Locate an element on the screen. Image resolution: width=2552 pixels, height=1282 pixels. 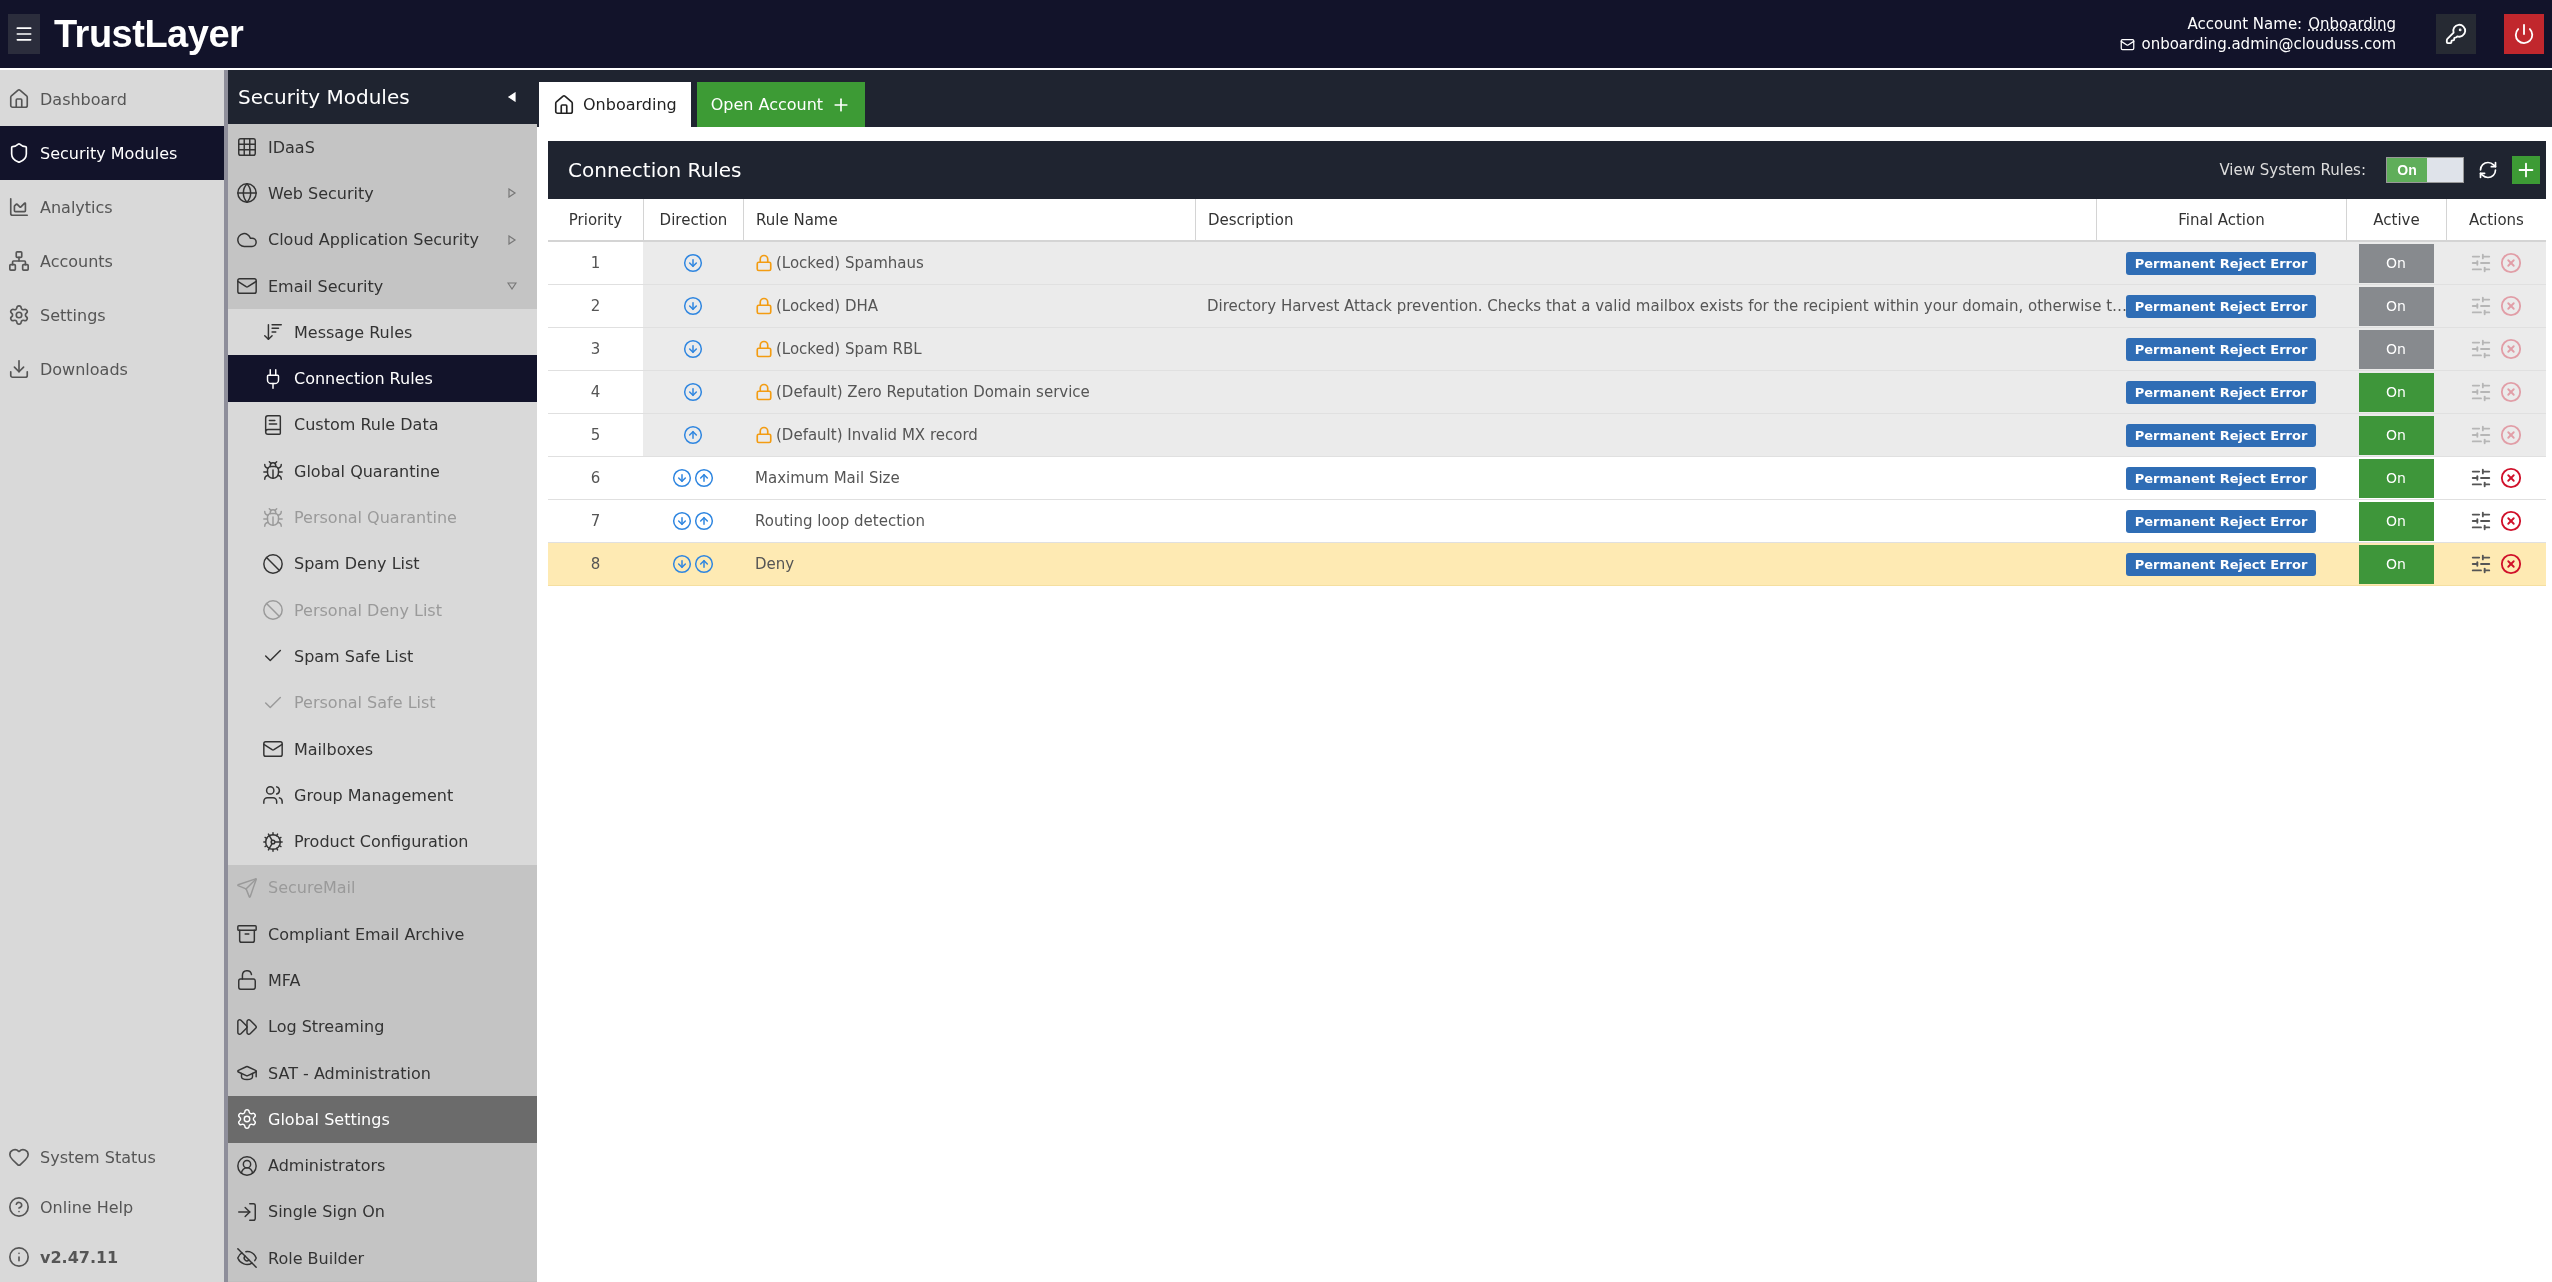
bug-icon is located at coordinates (273, 471).